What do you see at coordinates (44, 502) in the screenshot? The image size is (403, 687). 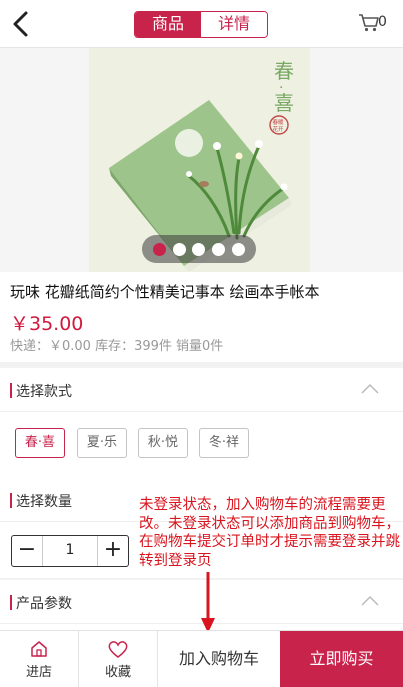 I see `qty-section-label: 选择数量` at bounding box center [44, 502].